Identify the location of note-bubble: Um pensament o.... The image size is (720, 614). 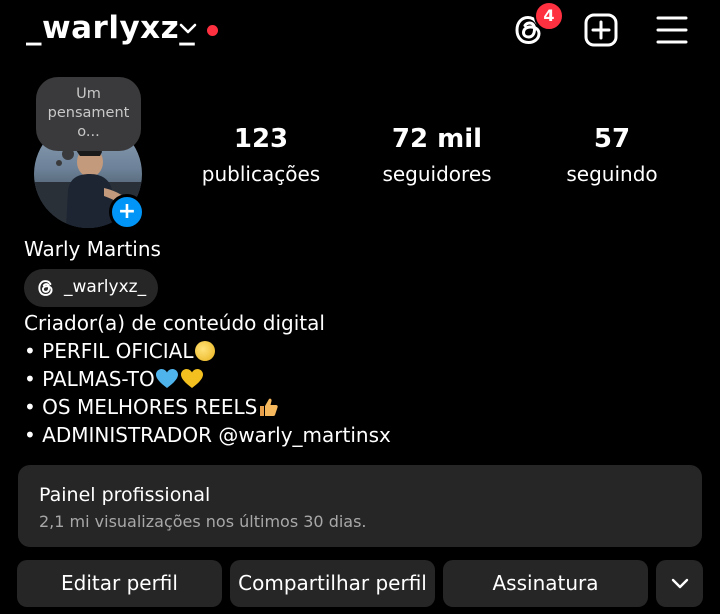
(88, 114).